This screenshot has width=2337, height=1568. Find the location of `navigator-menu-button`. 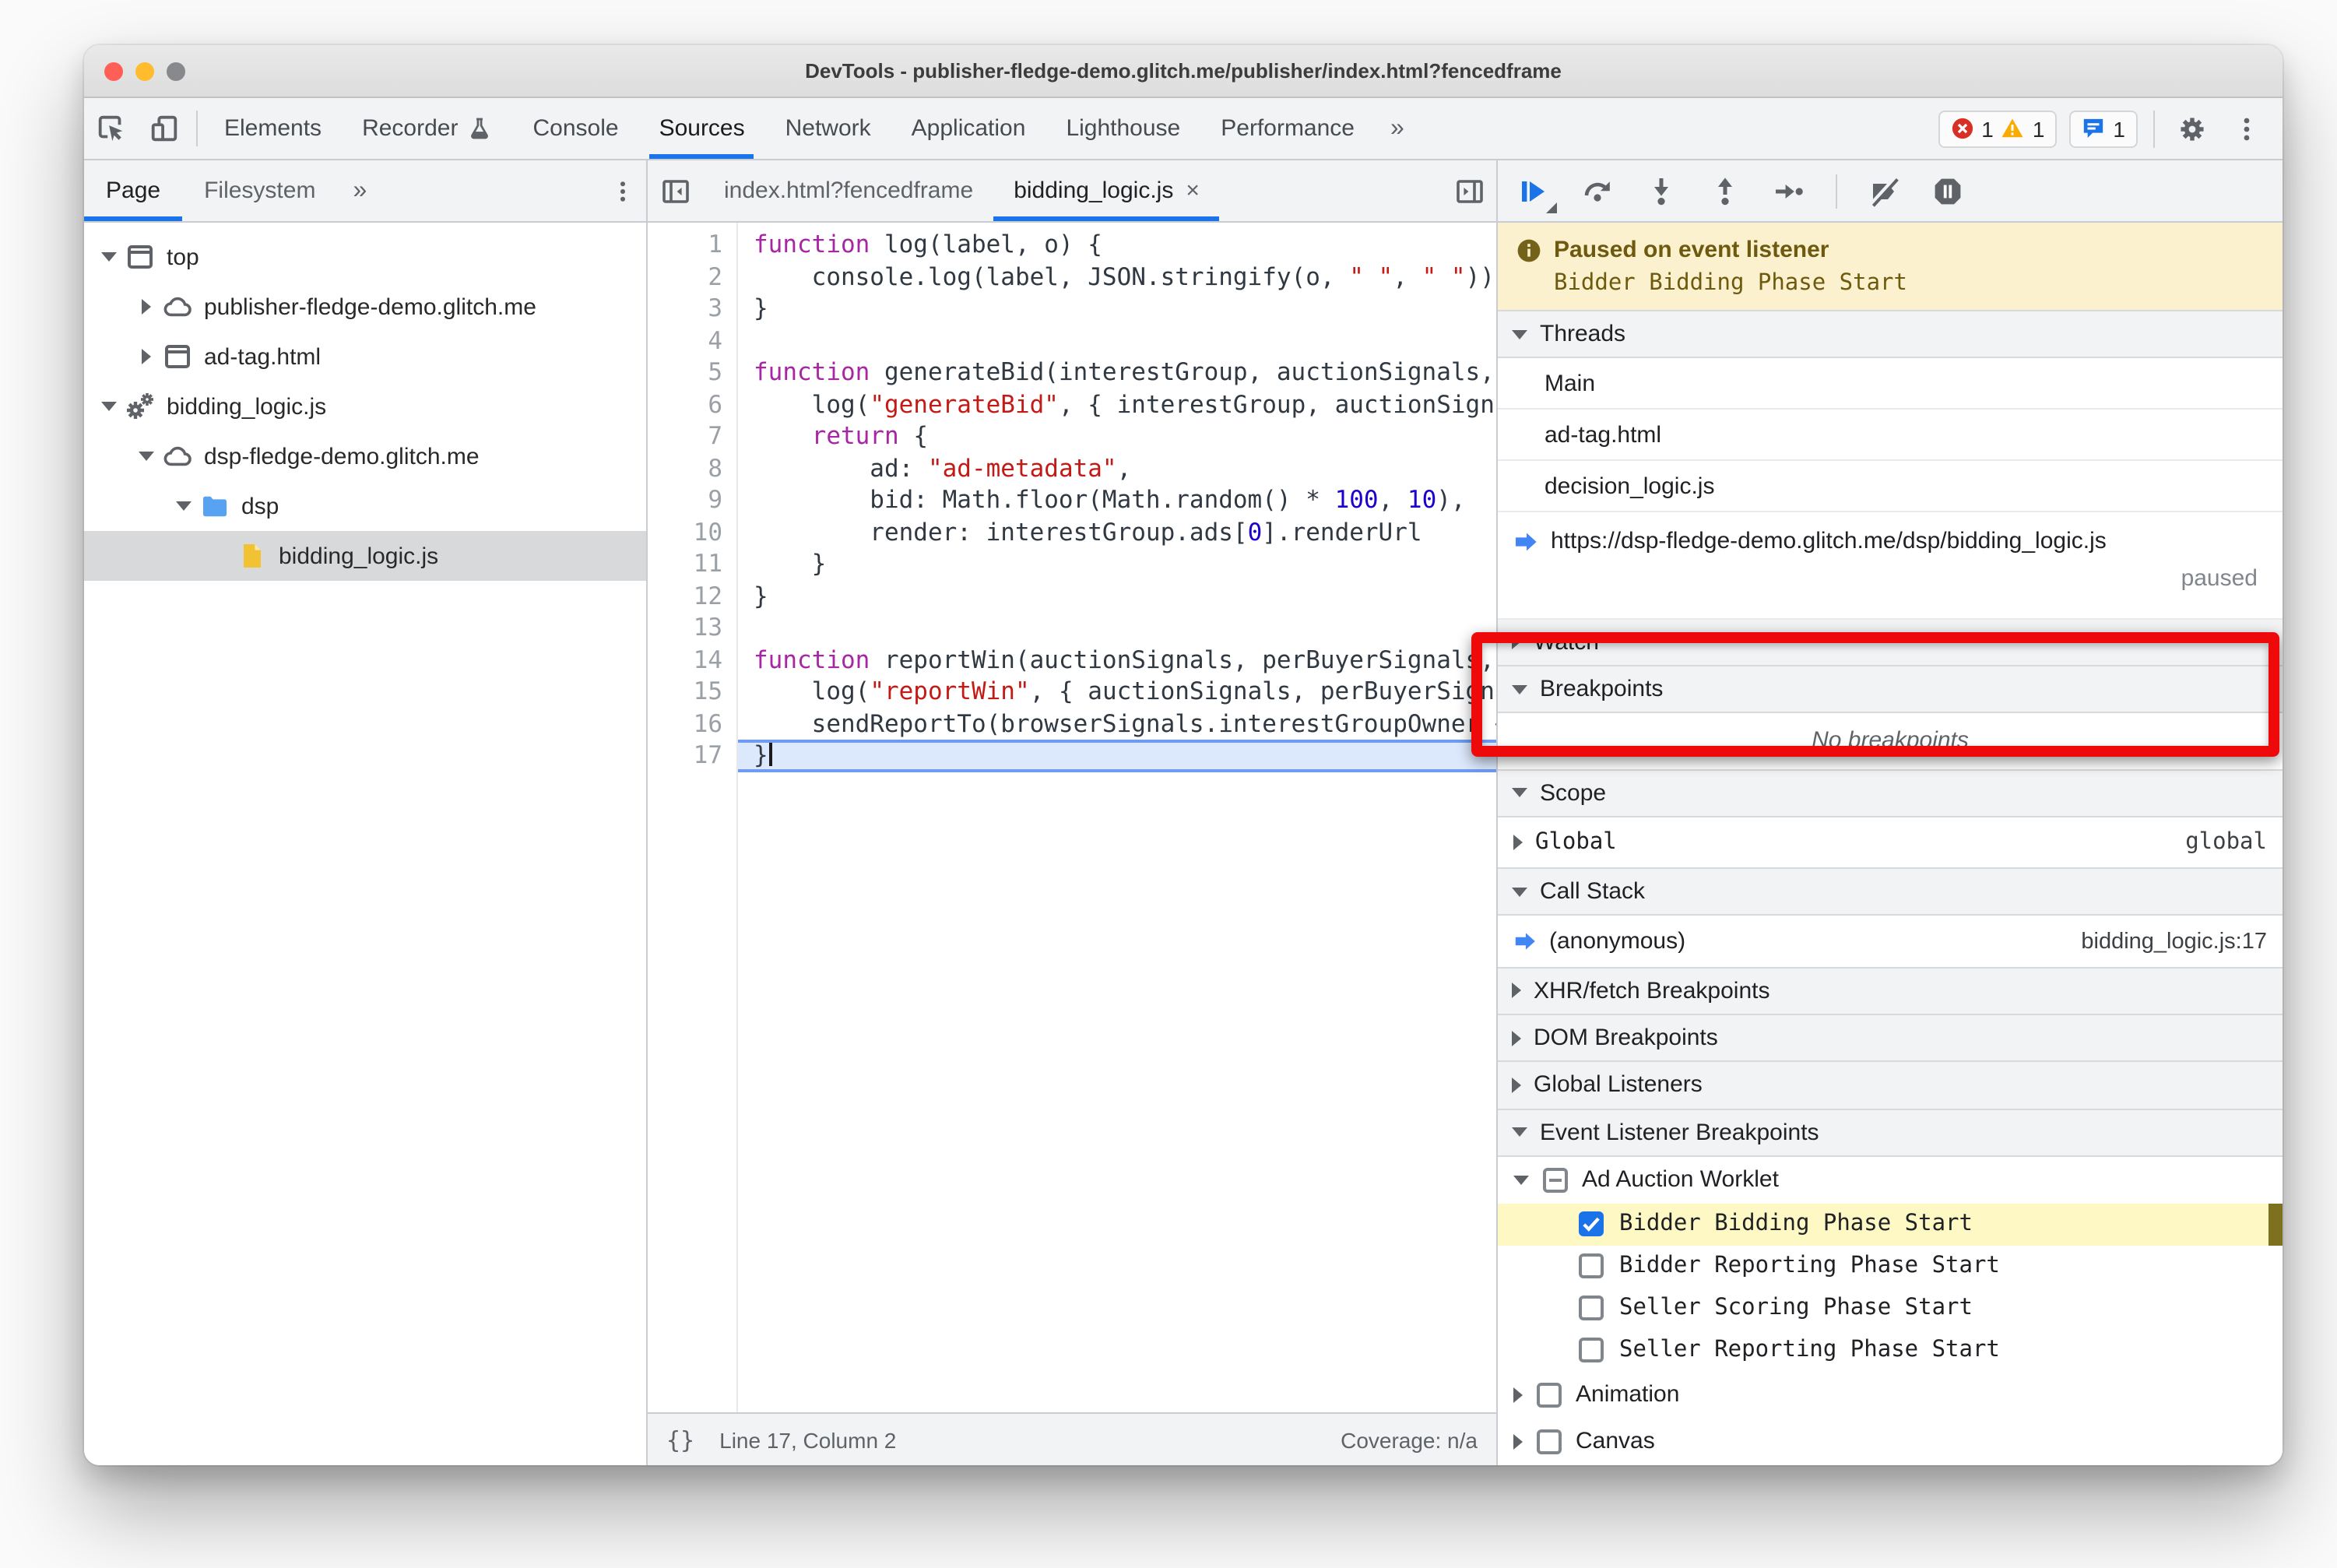

navigator-menu-button is located at coordinates (623, 190).